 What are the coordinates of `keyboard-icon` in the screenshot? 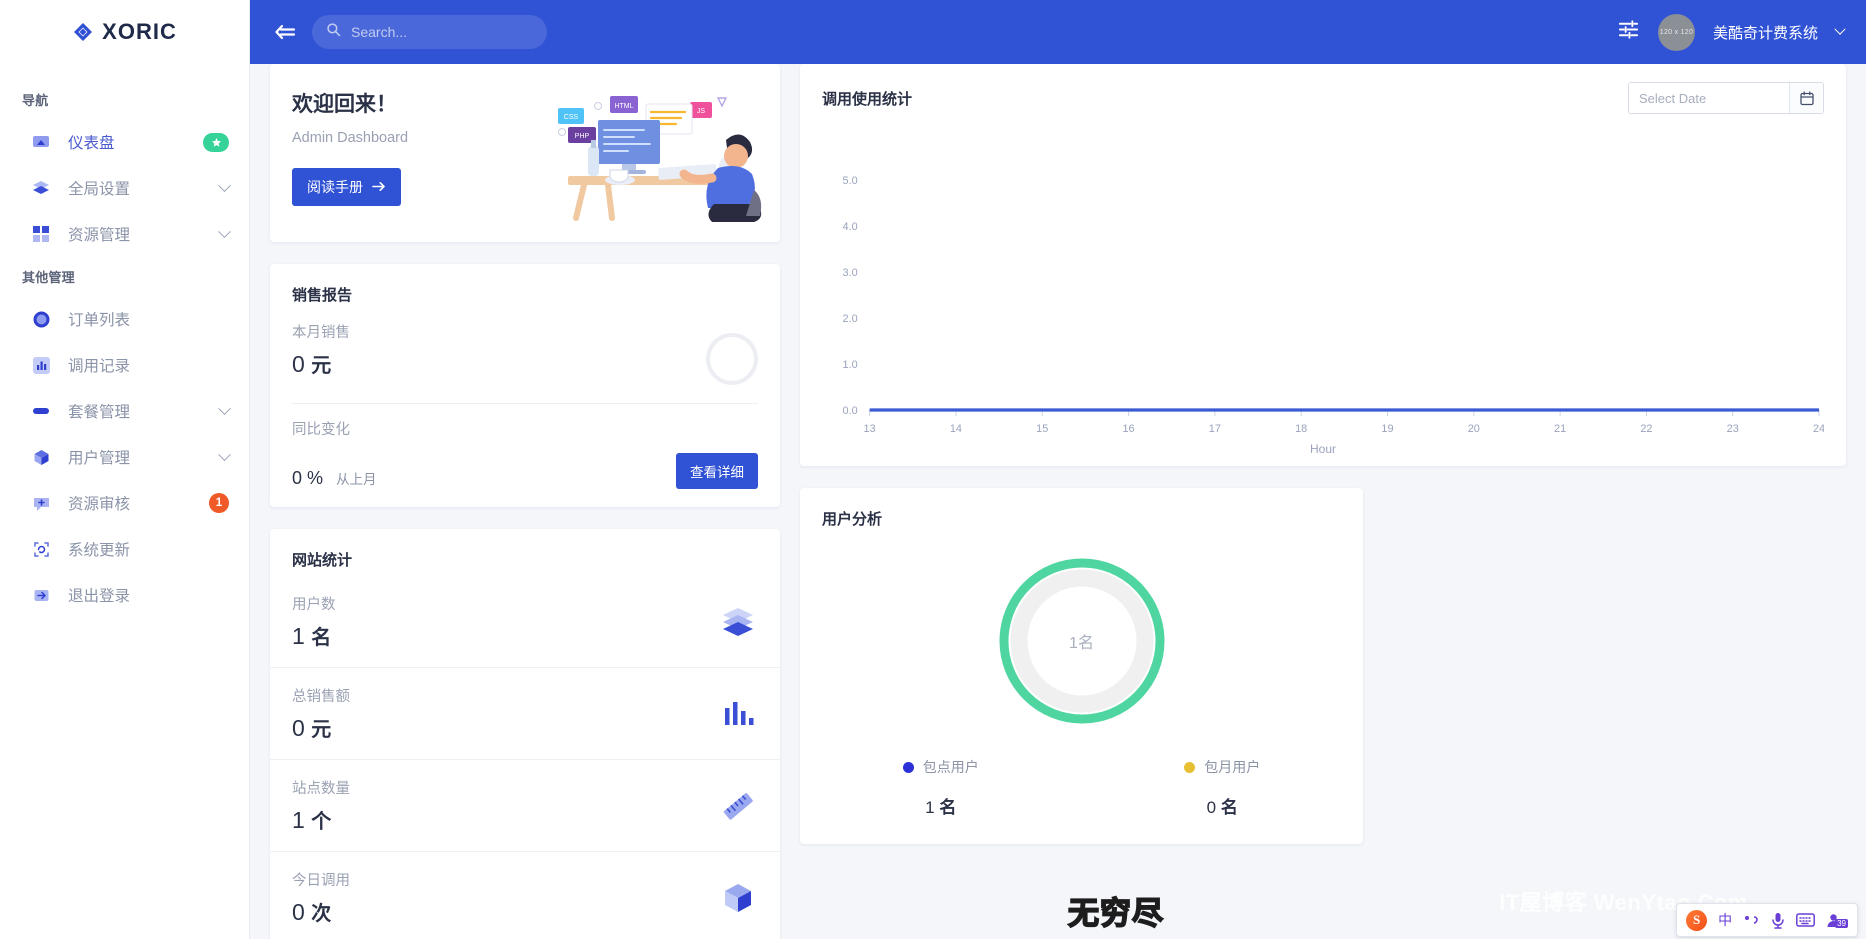 It's located at (1806, 920).